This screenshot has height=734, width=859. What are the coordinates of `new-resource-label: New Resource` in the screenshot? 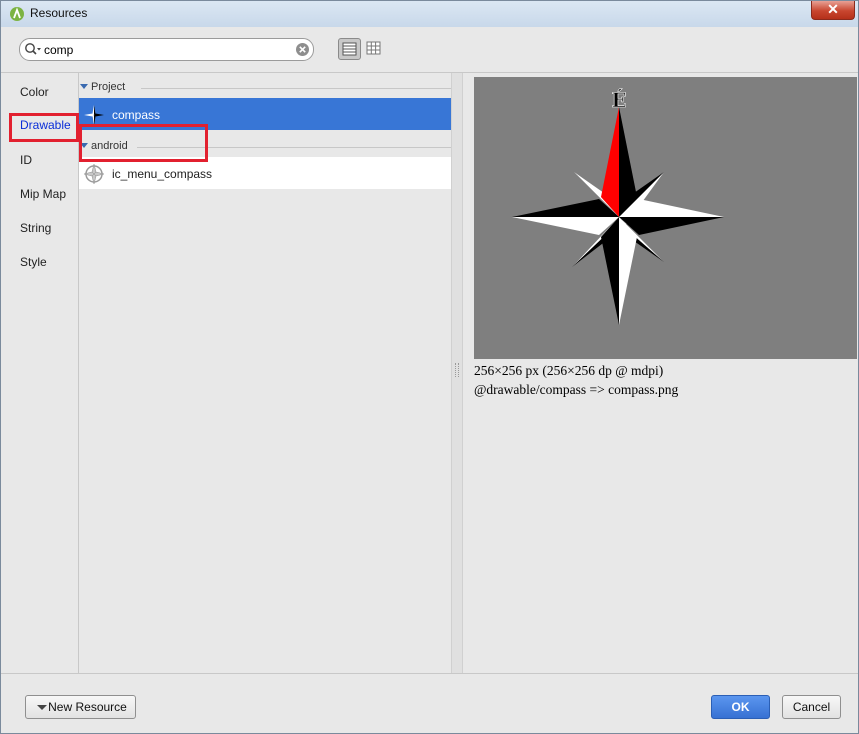 It's located at (87, 707).